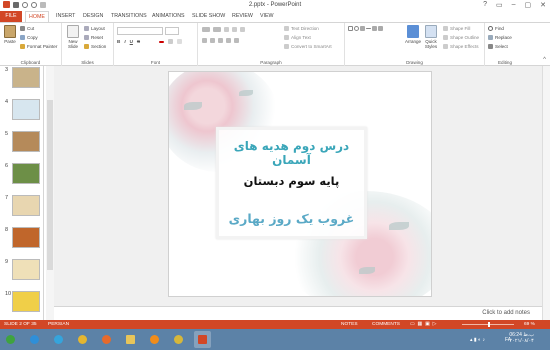  I want to click on shape-effects-button: Shape Effects, so click(461, 46).